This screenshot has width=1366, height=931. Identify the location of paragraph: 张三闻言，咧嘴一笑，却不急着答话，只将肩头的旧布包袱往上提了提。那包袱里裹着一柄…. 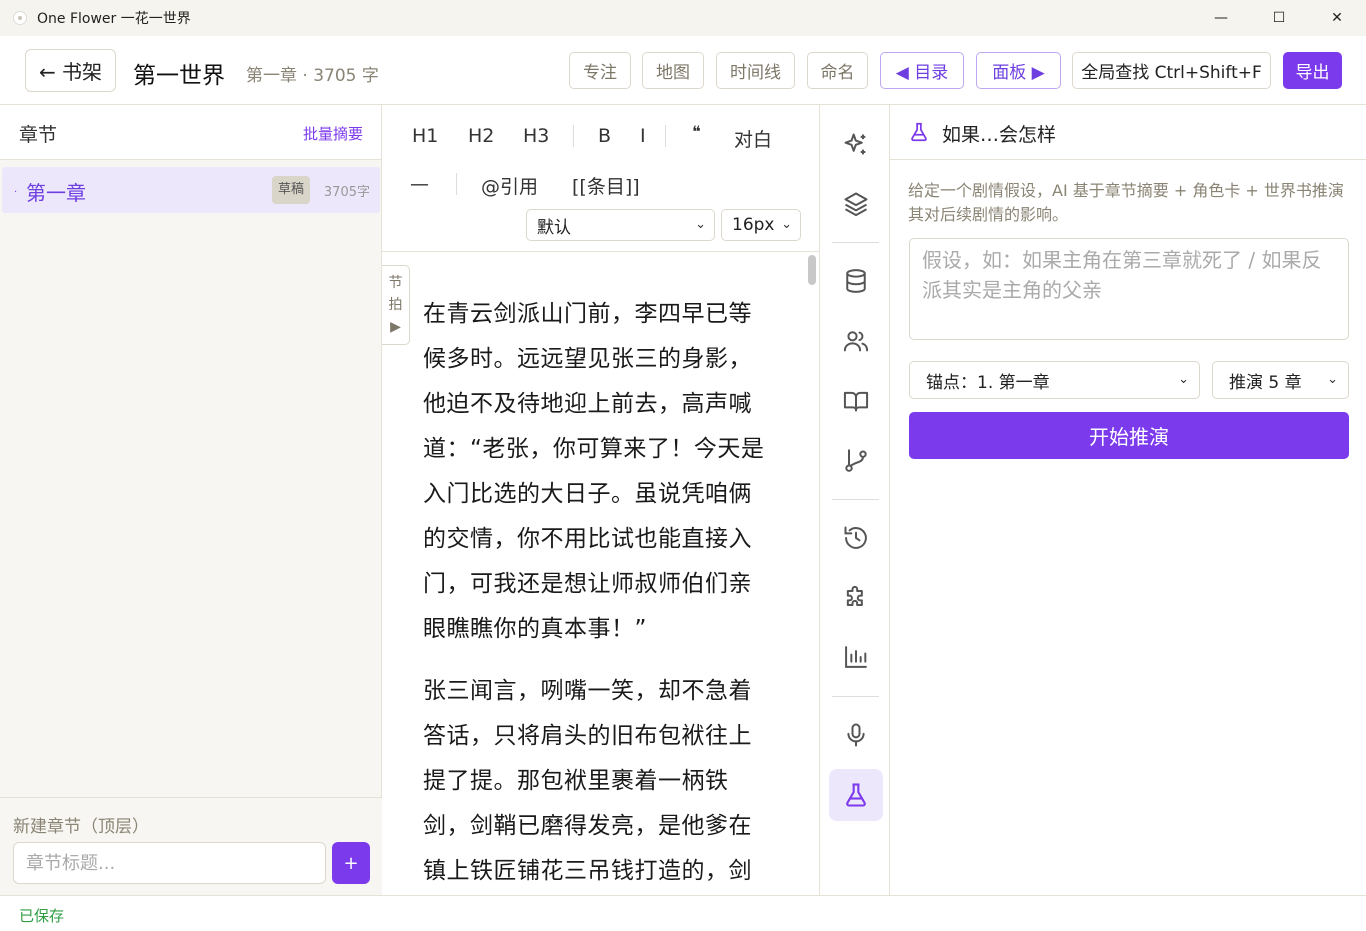
(598, 781).